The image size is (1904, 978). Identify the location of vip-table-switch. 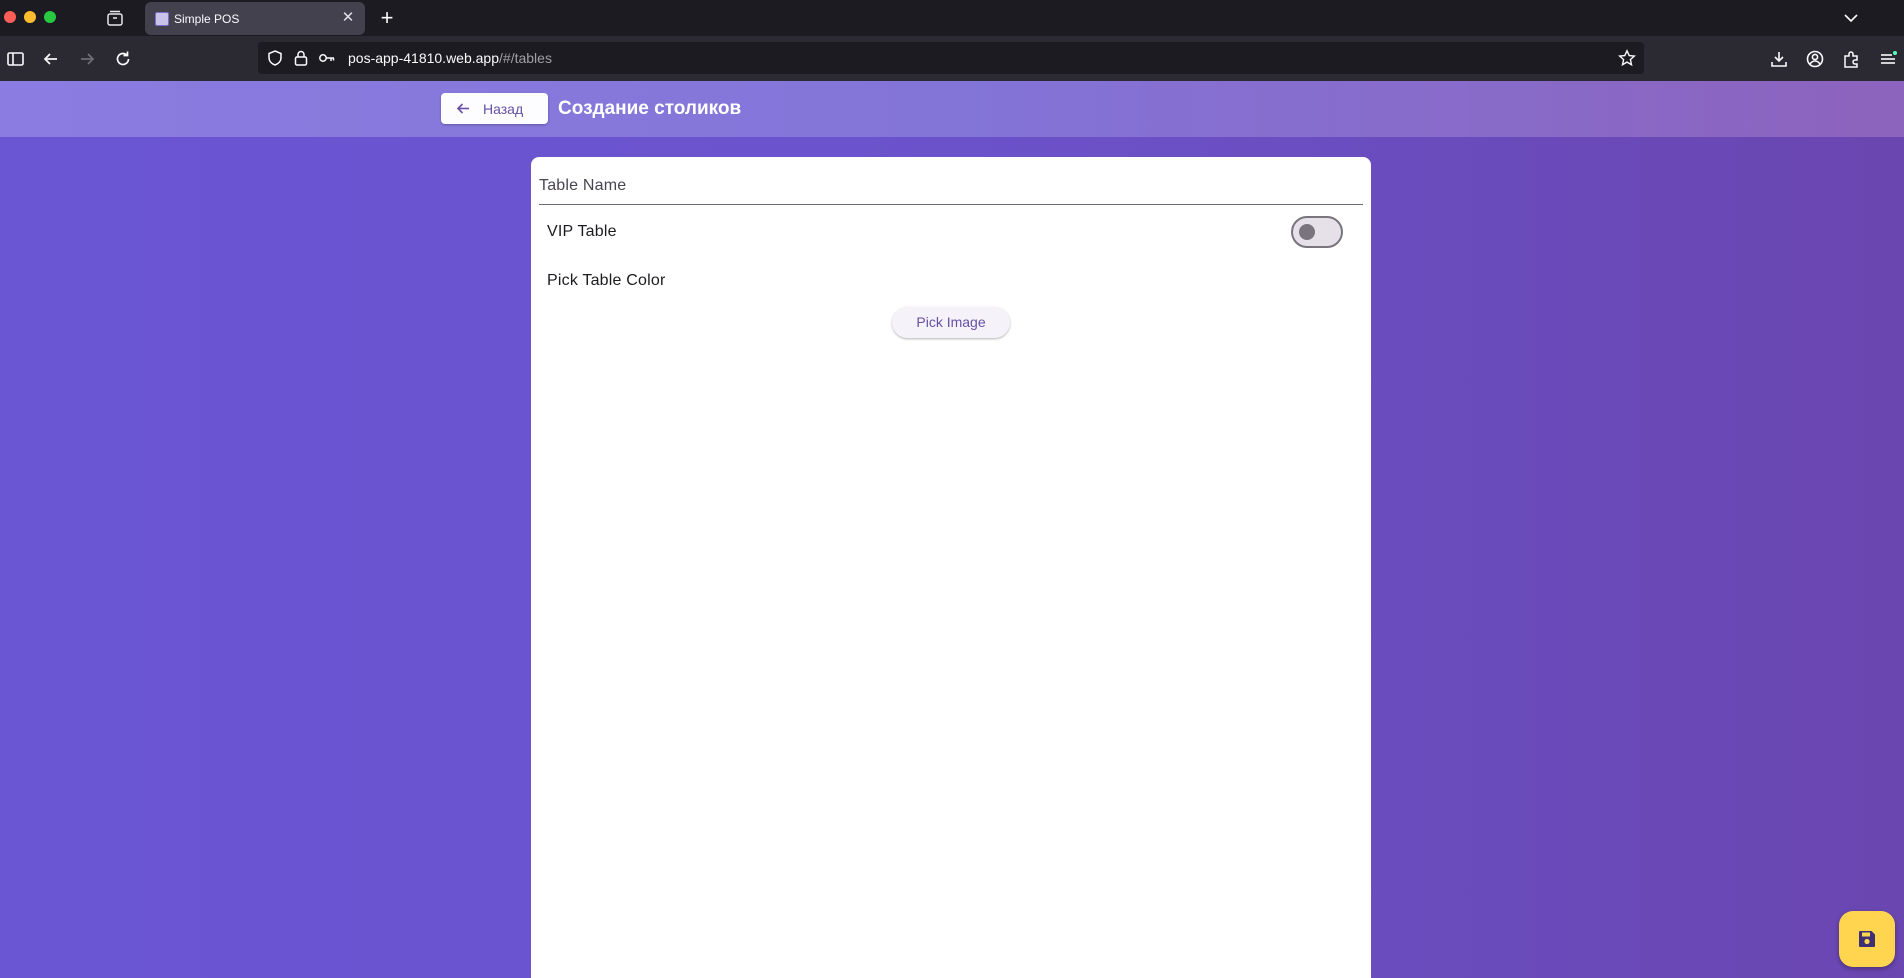
(1317, 232).